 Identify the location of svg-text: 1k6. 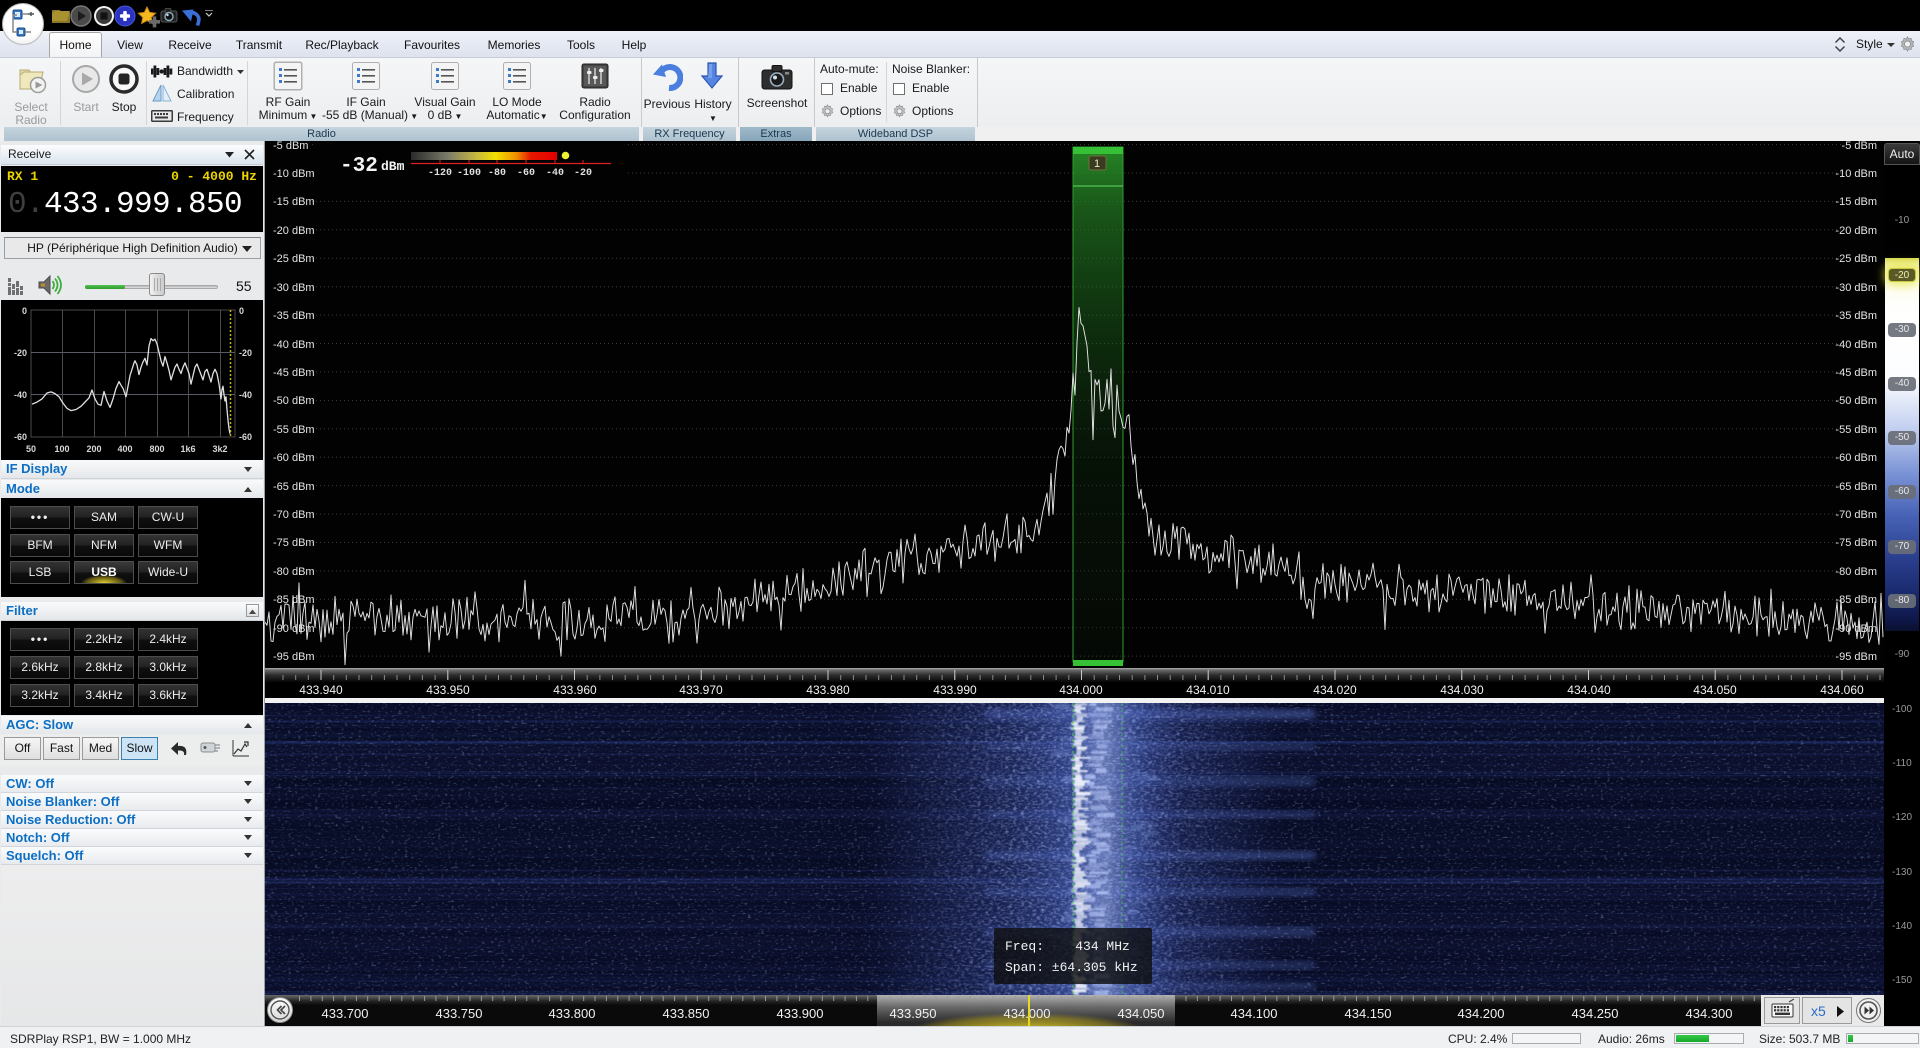
(187, 449).